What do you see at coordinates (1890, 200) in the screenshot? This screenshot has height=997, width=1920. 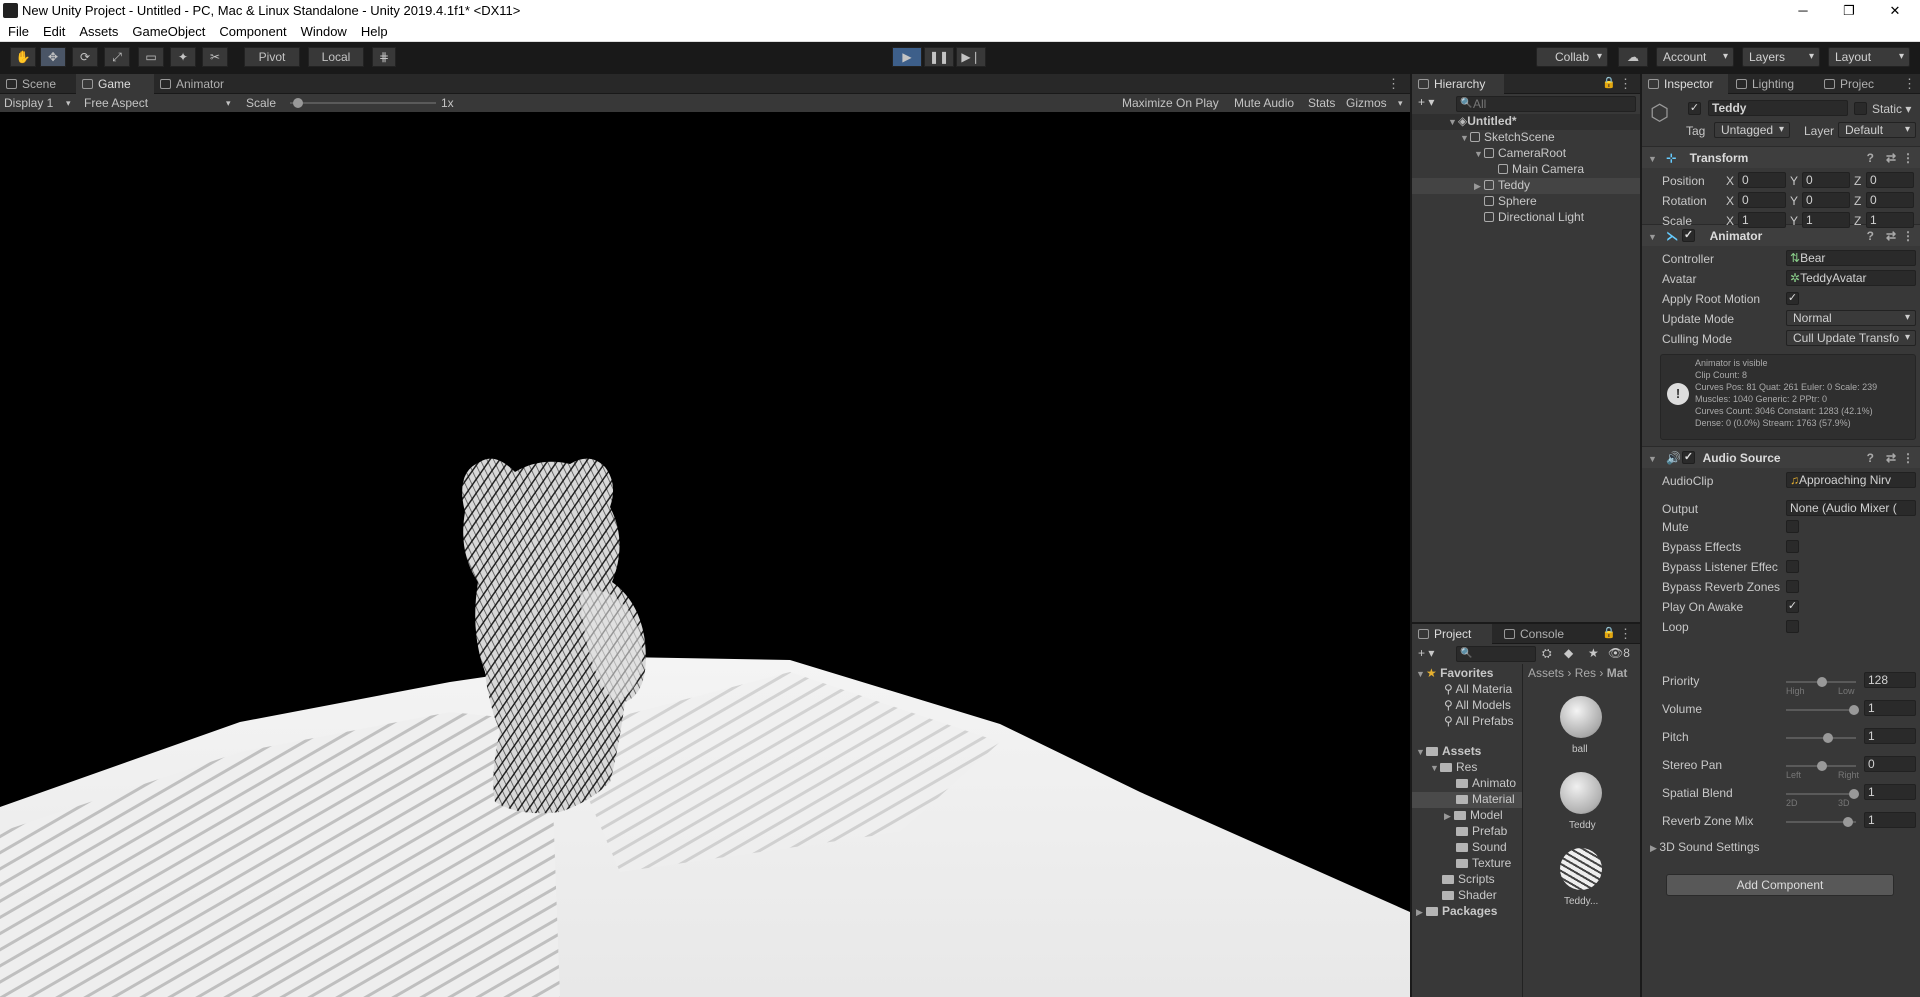 I see `transform-rotation-z-field: 0` at bounding box center [1890, 200].